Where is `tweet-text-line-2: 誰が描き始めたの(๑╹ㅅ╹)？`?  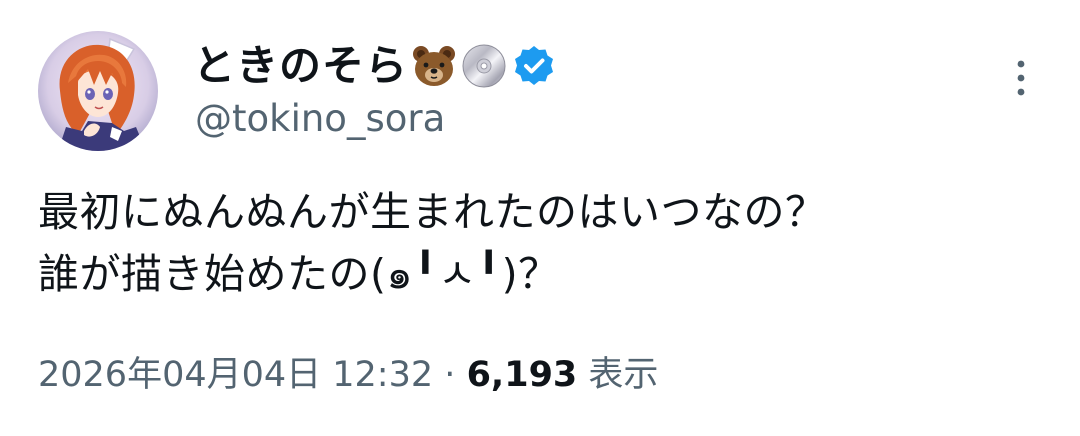 tweet-text-line-2: 誰が描き始めたの(๑╹ㅅ╹)？ is located at coordinates (299, 273).